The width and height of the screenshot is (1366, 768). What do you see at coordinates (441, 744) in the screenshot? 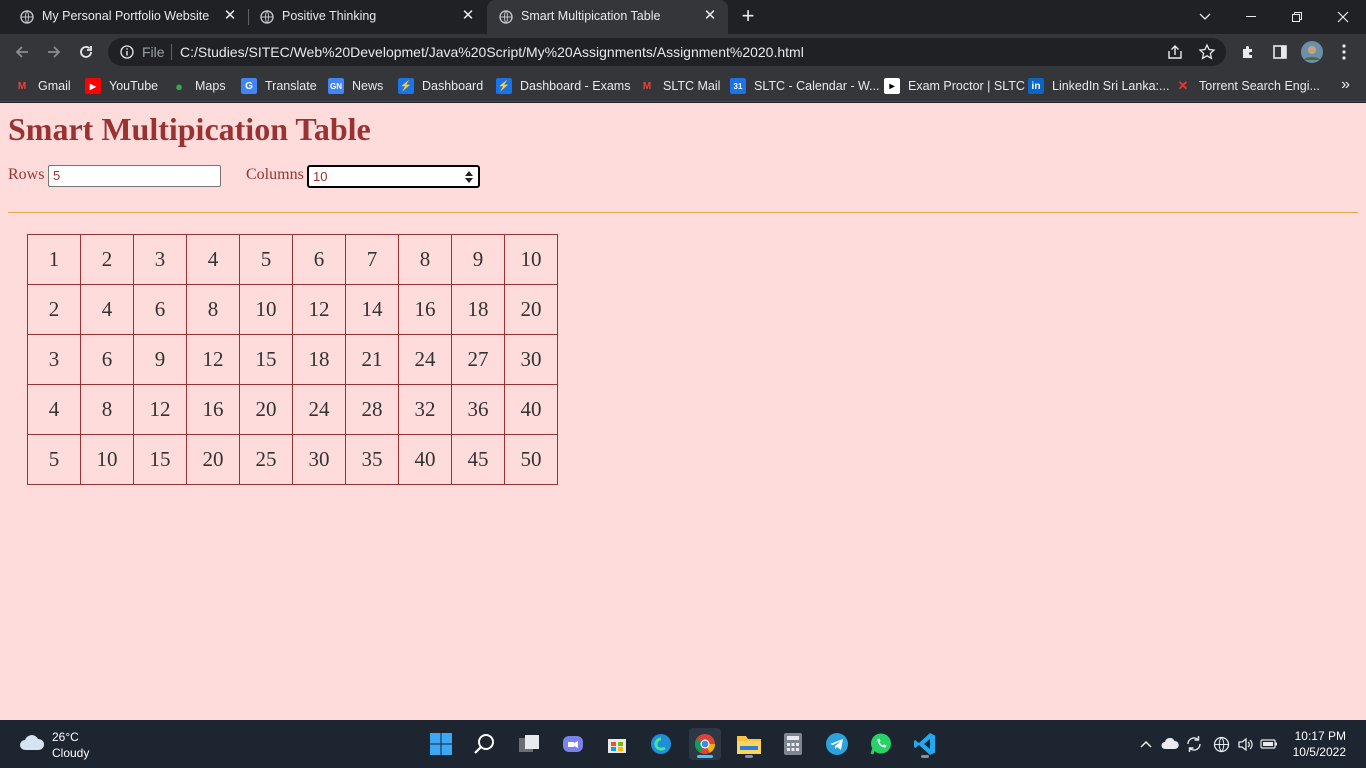
I see `start-button` at bounding box center [441, 744].